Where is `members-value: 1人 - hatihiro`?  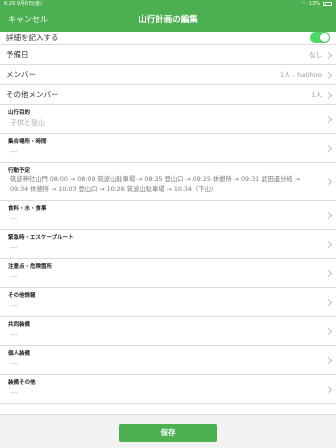
members-value: 1人 - hatihiro is located at coordinates (300, 75).